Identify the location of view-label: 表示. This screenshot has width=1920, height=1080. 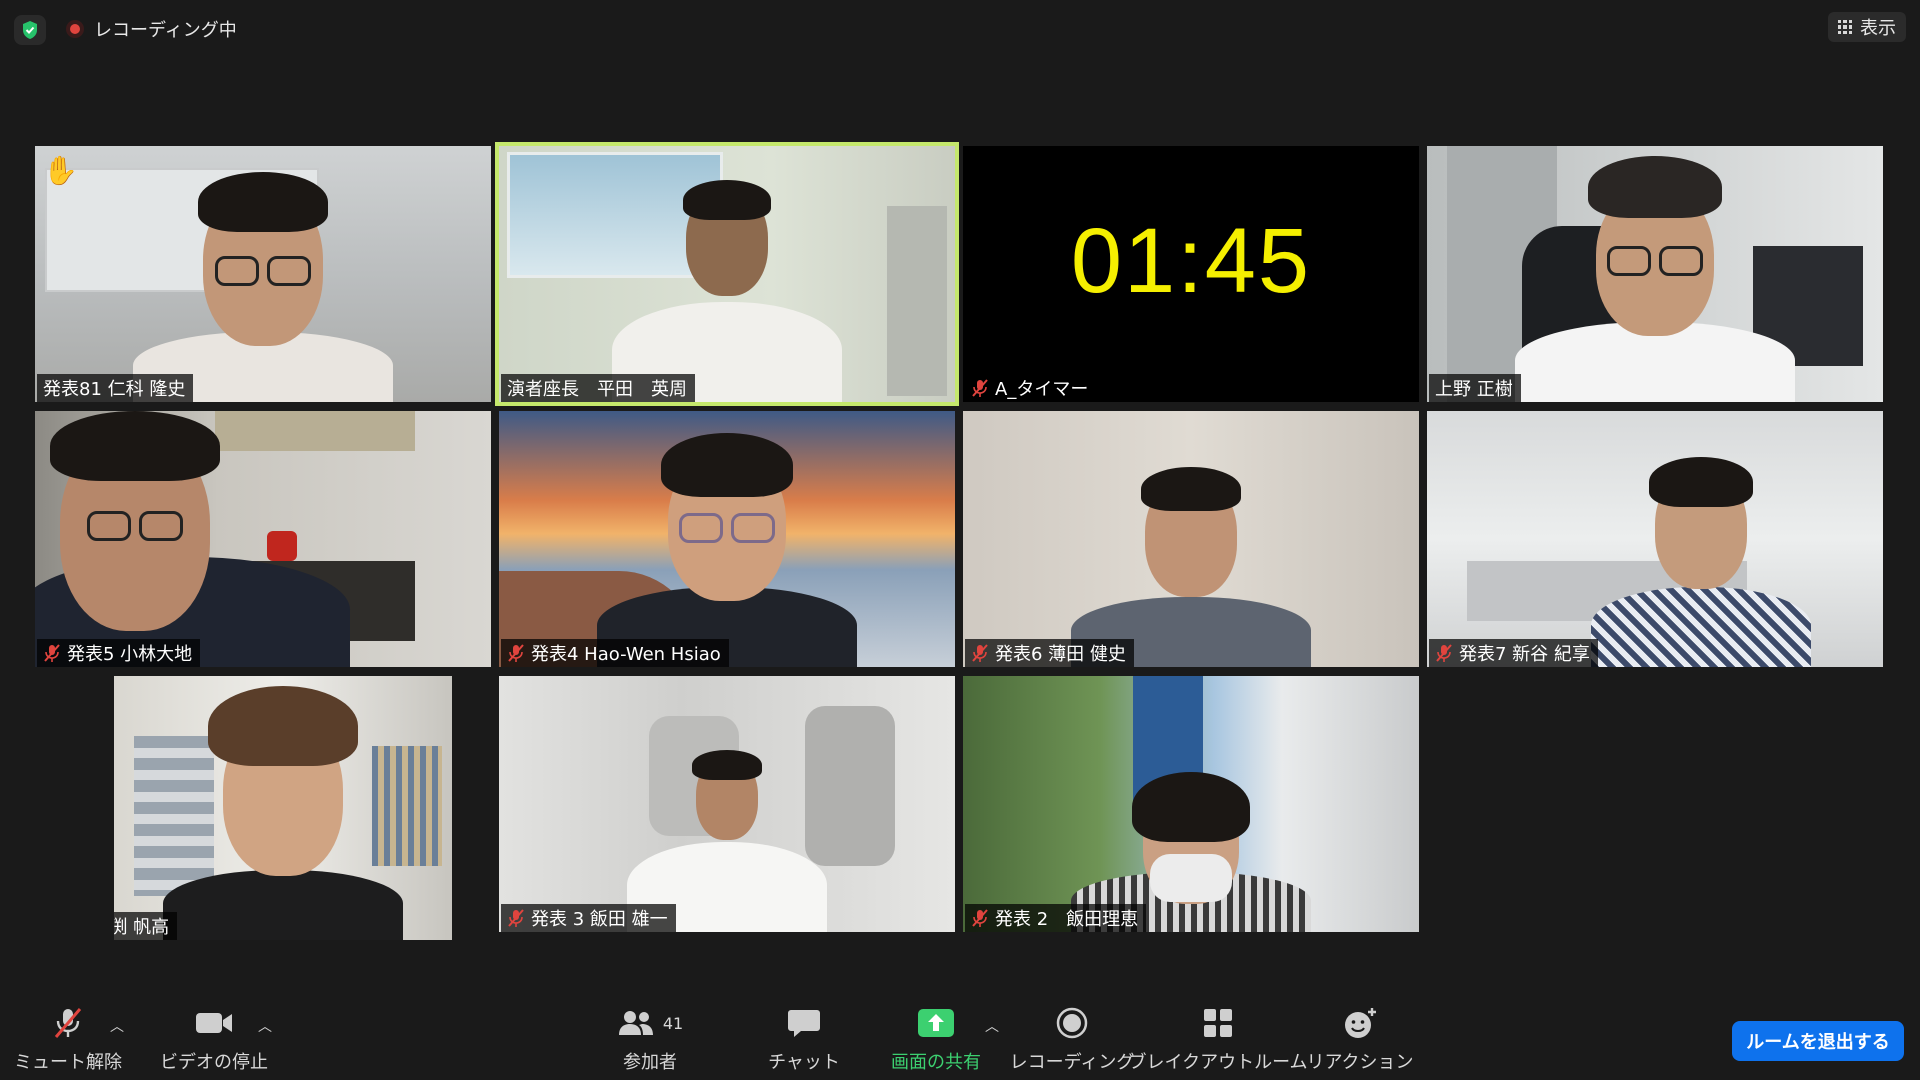
(1878, 28).